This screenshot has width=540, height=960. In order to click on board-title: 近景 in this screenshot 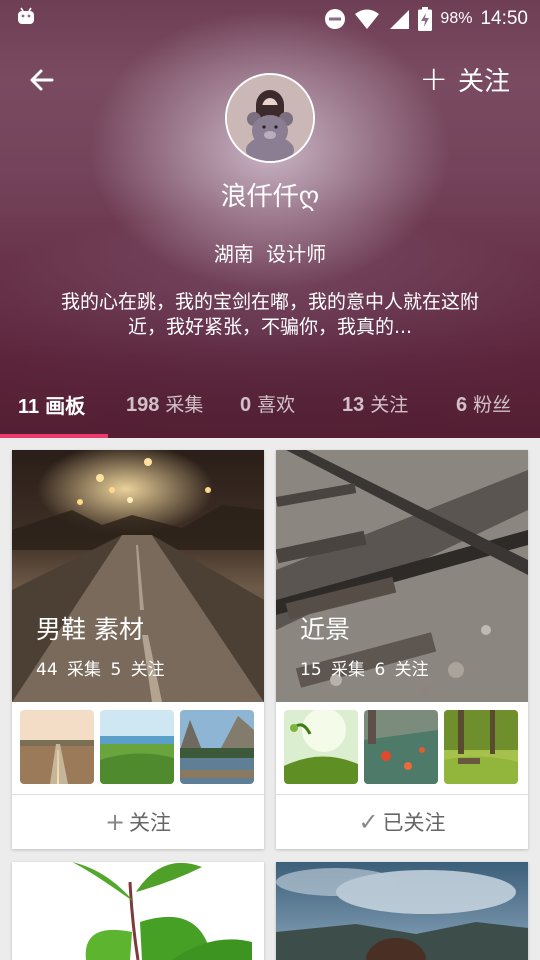, I will do `click(325, 629)`.